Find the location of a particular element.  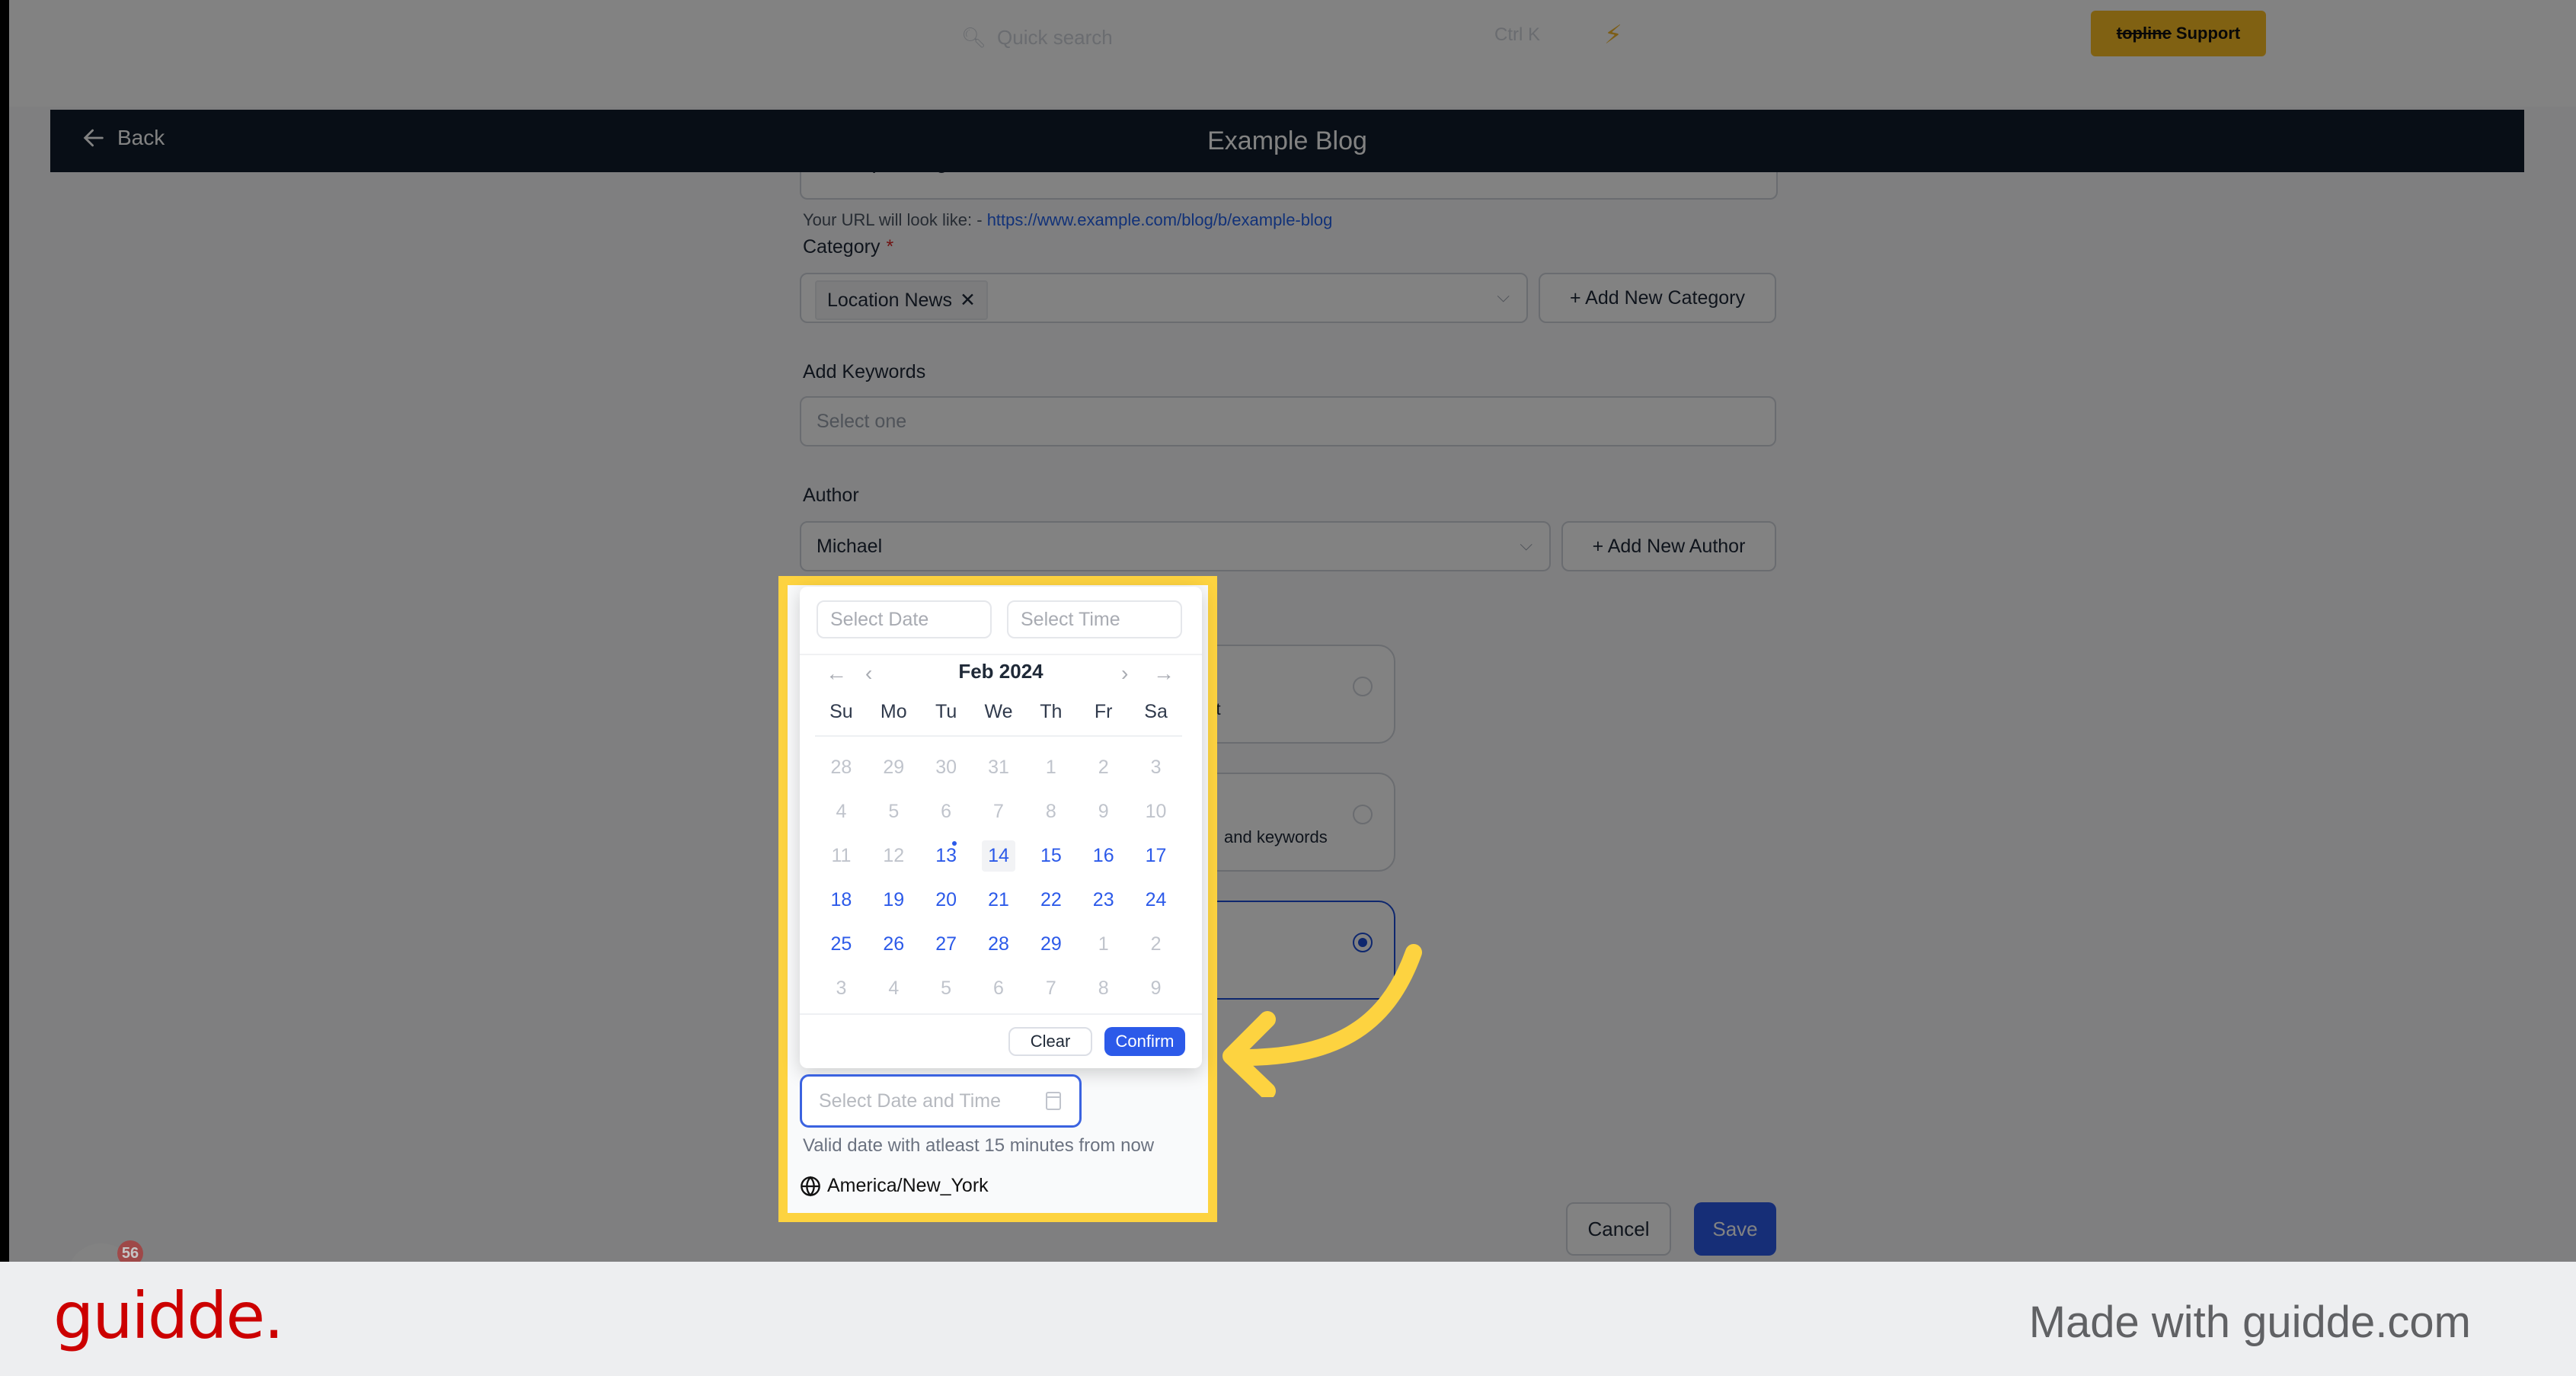

calendar-day-today: 13 is located at coordinates (947, 856).